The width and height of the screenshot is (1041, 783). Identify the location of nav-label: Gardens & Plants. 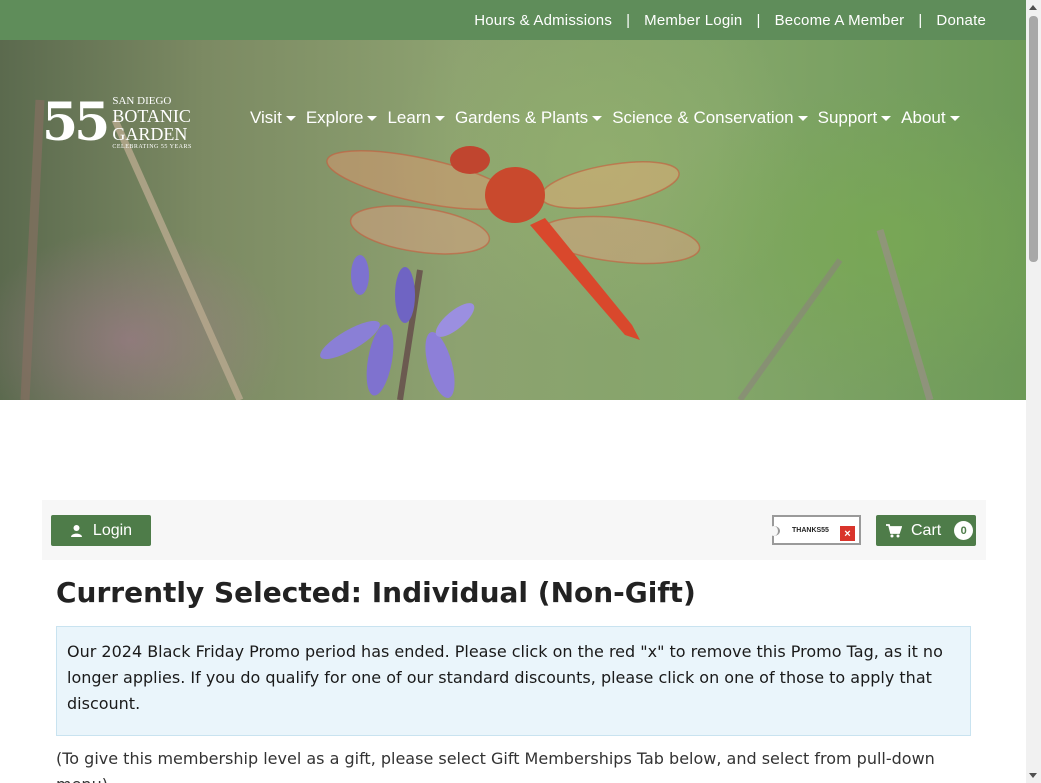
(521, 117).